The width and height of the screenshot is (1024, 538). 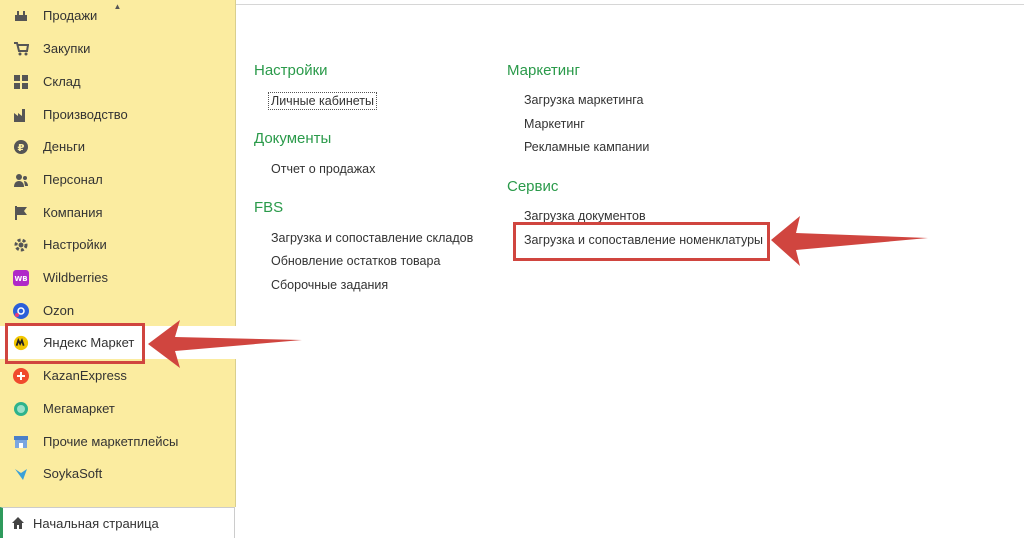 I want to click on sidebar-item-company: Компания, so click(x=117, y=212).